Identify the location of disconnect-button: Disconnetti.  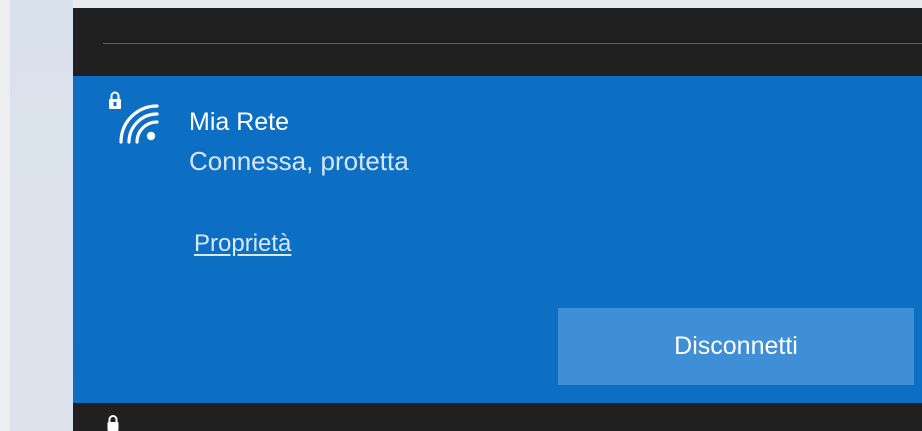
(736, 346).